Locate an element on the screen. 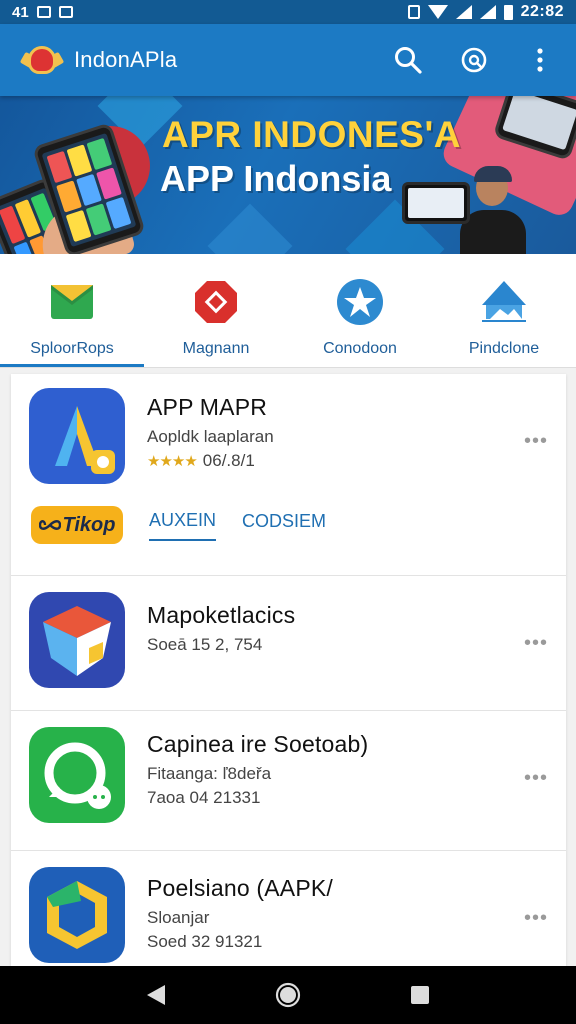 This screenshot has width=576, height=1024. search-icon is located at coordinates (408, 60).